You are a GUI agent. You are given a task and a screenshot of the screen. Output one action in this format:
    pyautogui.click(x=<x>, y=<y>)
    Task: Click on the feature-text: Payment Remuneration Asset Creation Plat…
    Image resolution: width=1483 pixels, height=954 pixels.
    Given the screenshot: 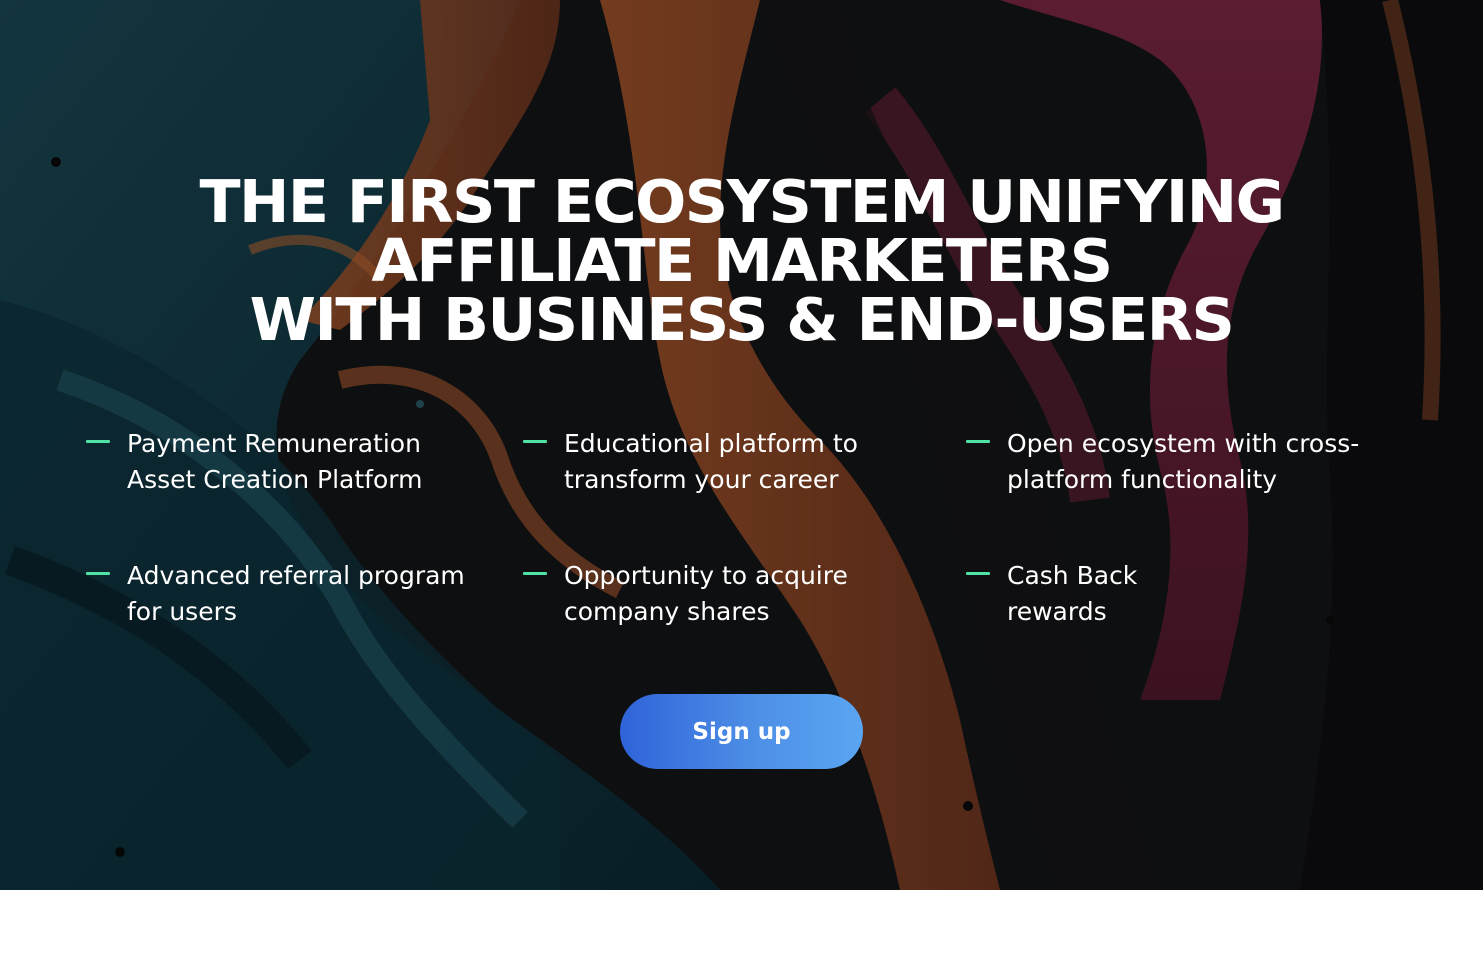 What is the action you would take?
    pyautogui.click(x=275, y=461)
    